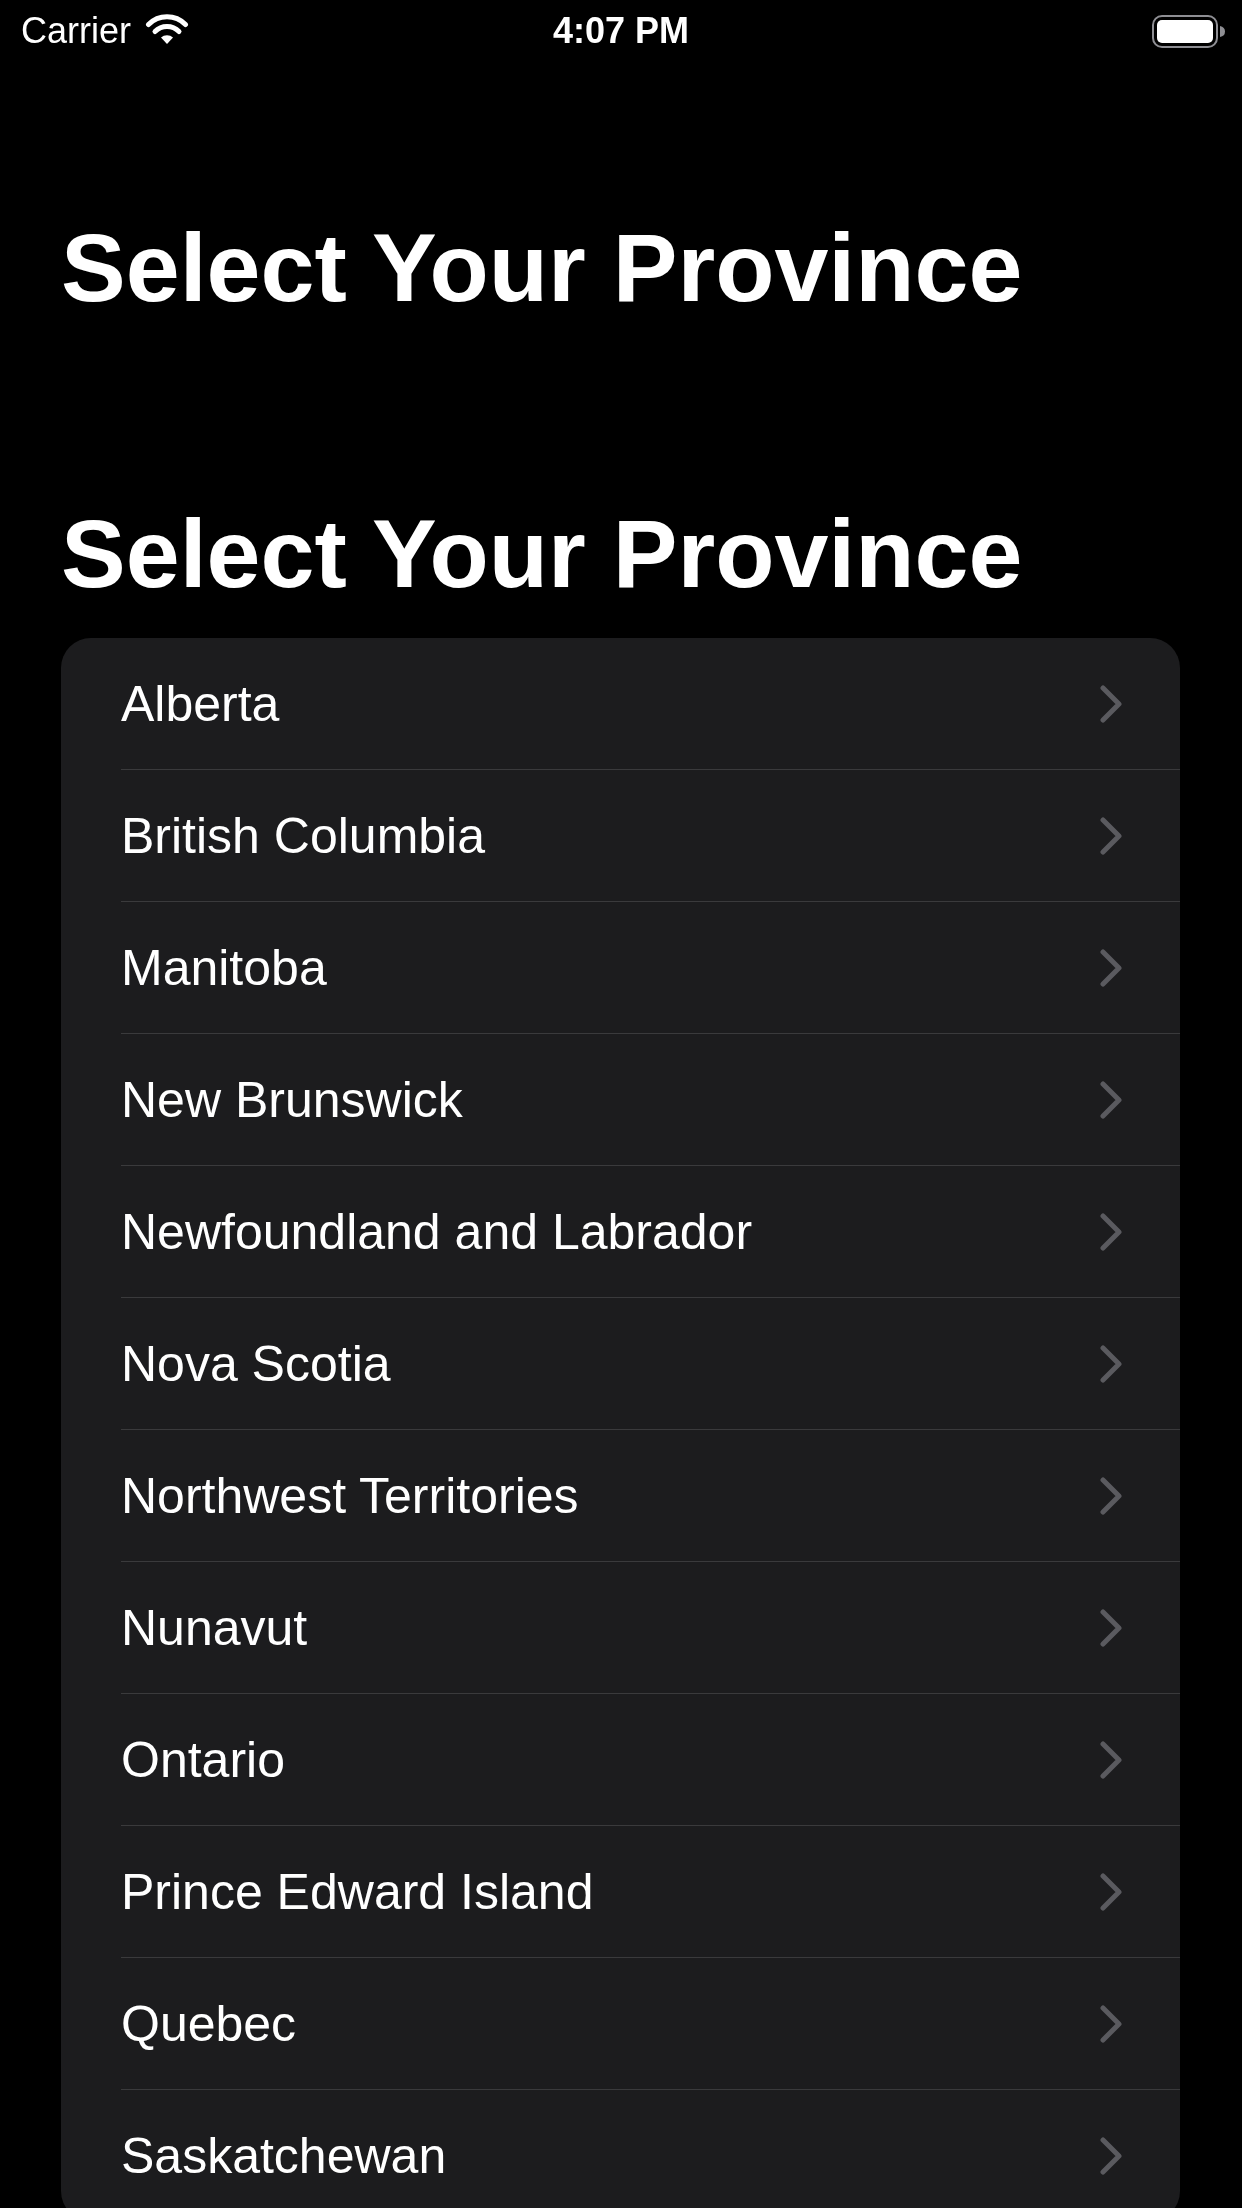  I want to click on province-list-item: Prince Edward Island, so click(620, 1891).